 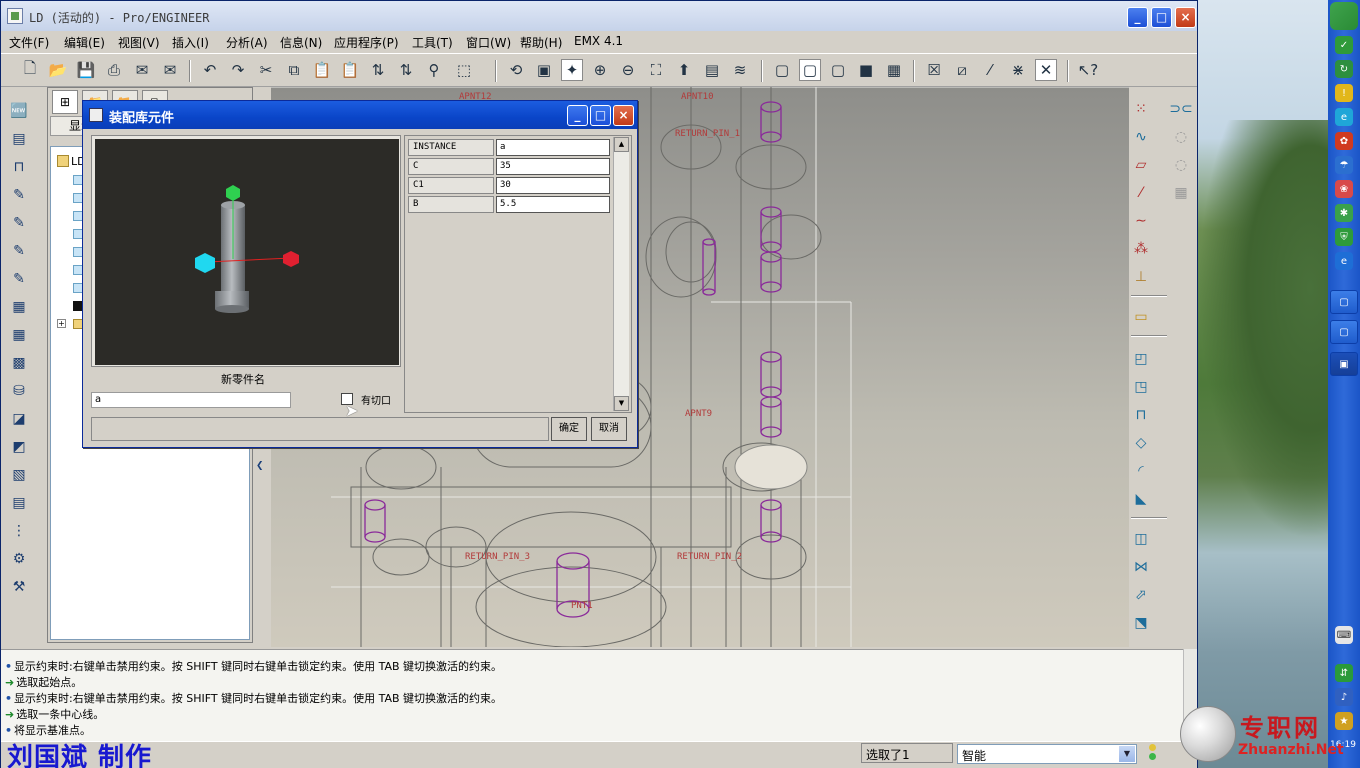 What do you see at coordinates (142, 70) in the screenshot?
I see `send-icon: ✉` at bounding box center [142, 70].